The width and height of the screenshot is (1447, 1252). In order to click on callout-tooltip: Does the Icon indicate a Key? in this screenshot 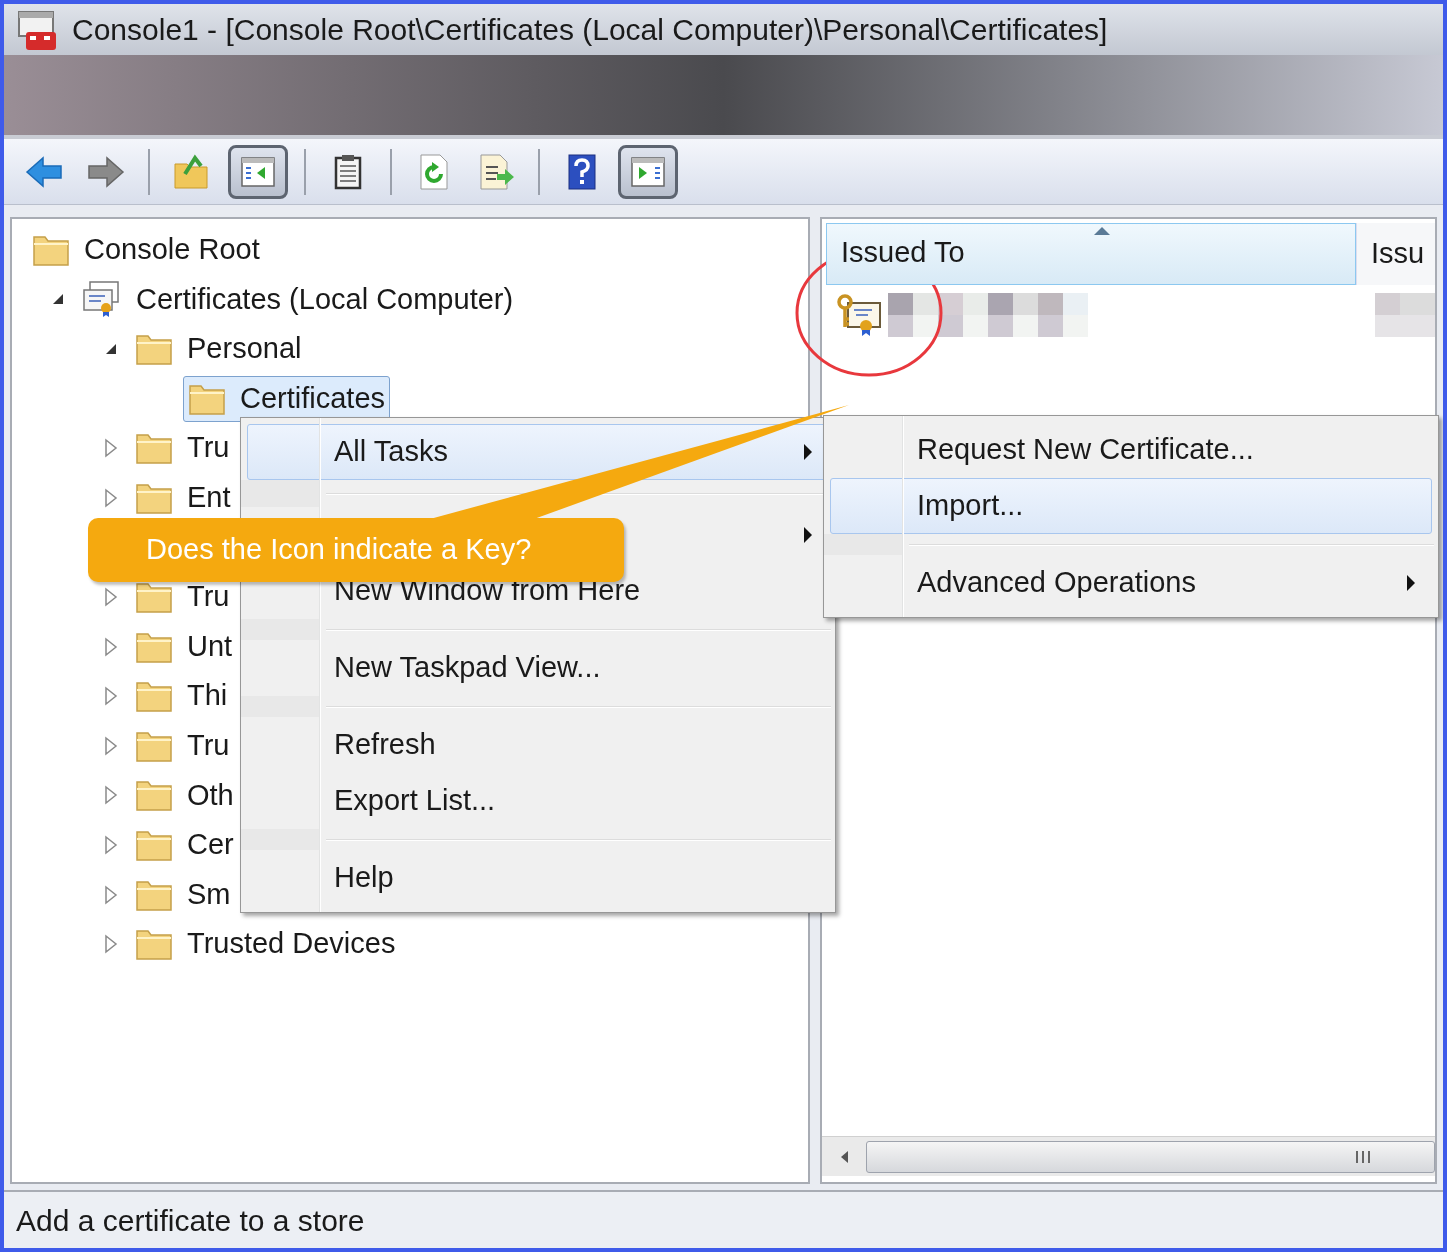, I will do `click(356, 550)`.